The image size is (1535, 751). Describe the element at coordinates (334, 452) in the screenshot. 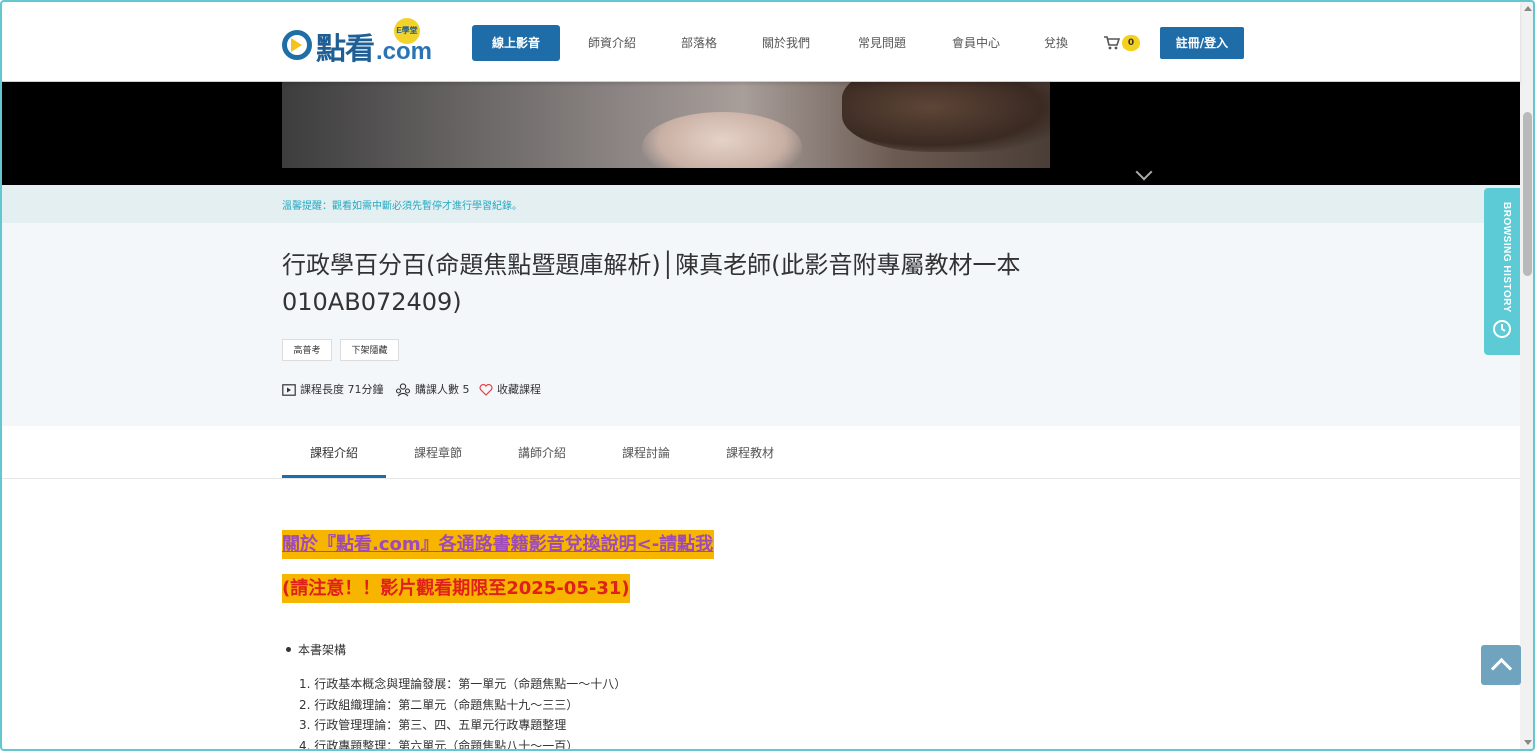

I see `tab-intro: 課程介紹` at that location.